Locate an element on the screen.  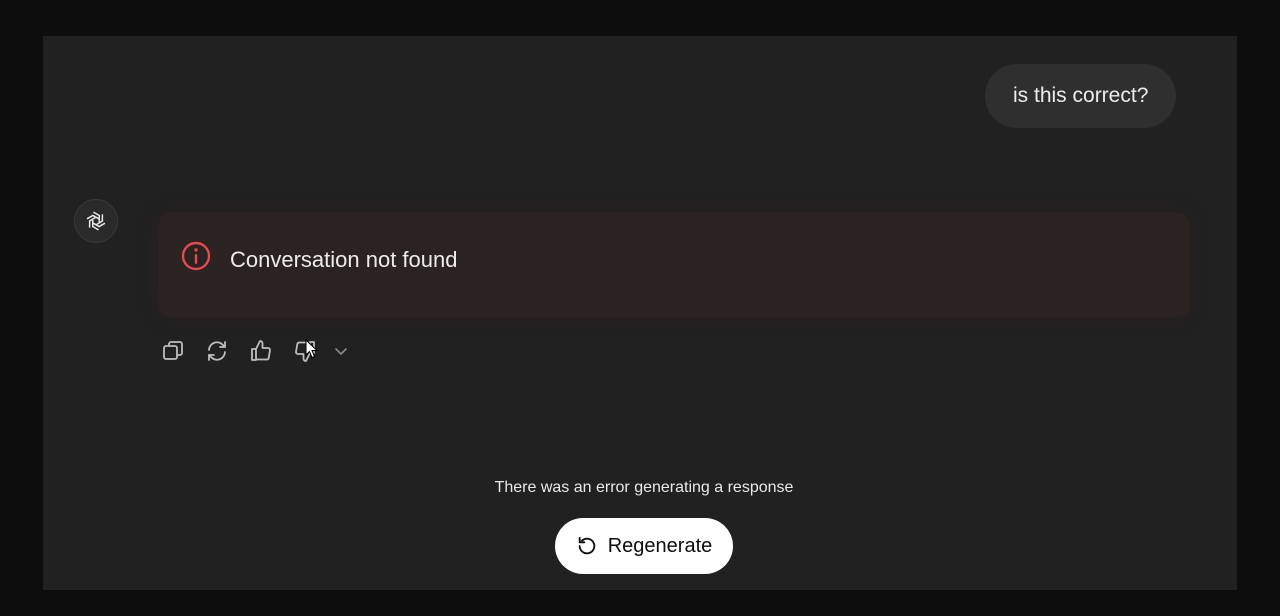
error-text: Conversation not found is located at coordinates (344, 259).